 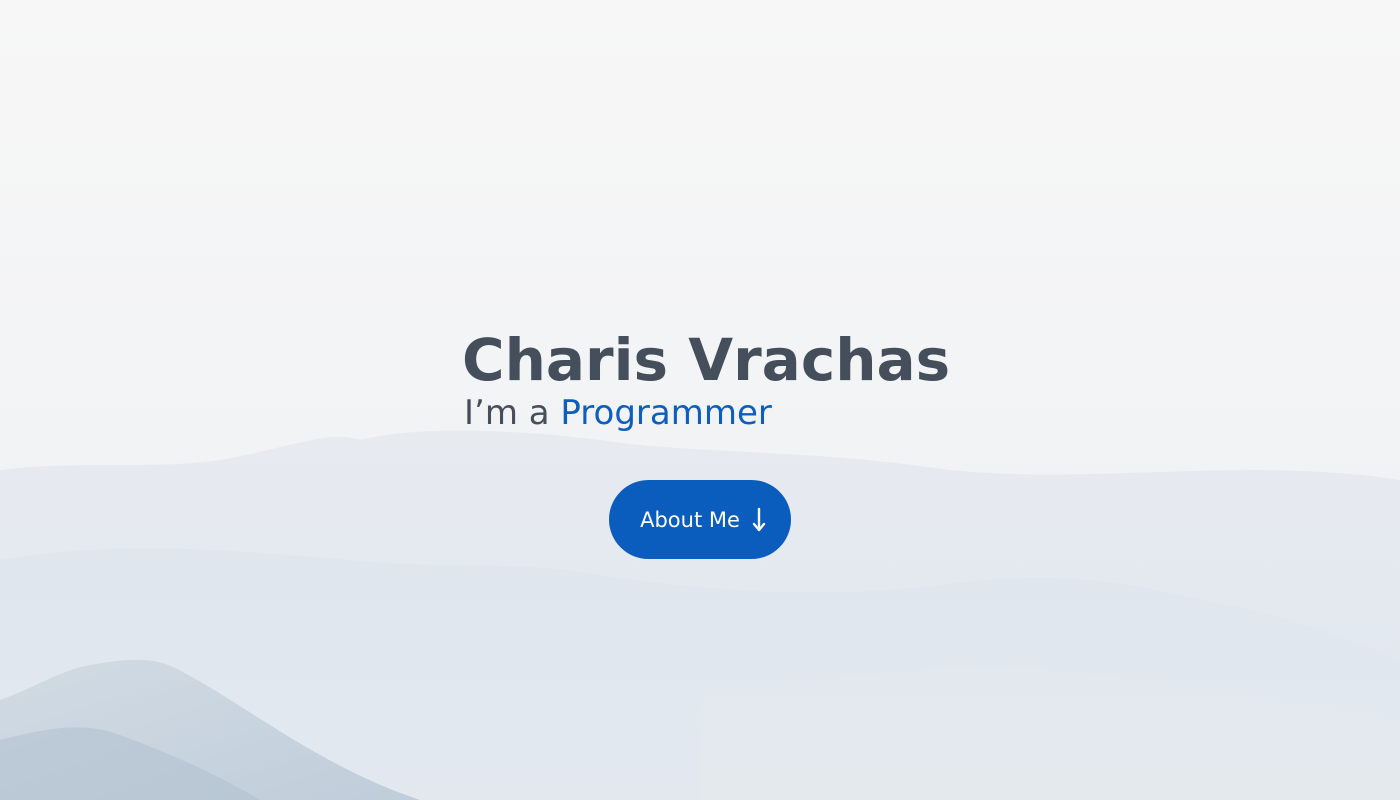 What do you see at coordinates (706, 360) in the screenshot?
I see `hero-name-heading: Charis Vrachas` at bounding box center [706, 360].